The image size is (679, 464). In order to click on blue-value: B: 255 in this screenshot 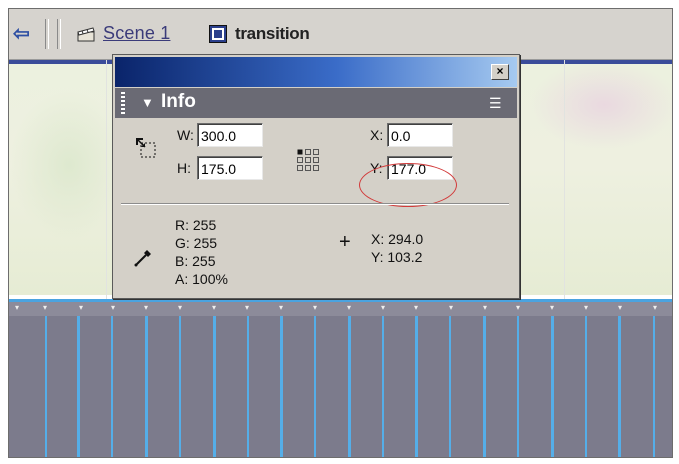, I will do `click(195, 261)`.